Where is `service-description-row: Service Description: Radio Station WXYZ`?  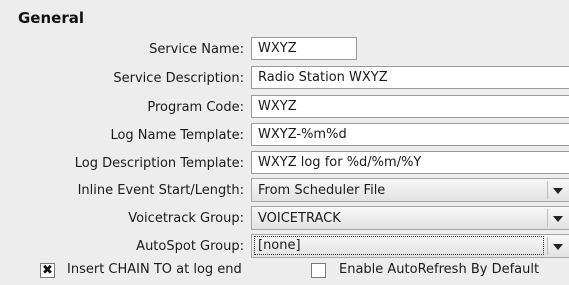 service-description-row: Service Description: Radio Station WXYZ is located at coordinates (284, 79).